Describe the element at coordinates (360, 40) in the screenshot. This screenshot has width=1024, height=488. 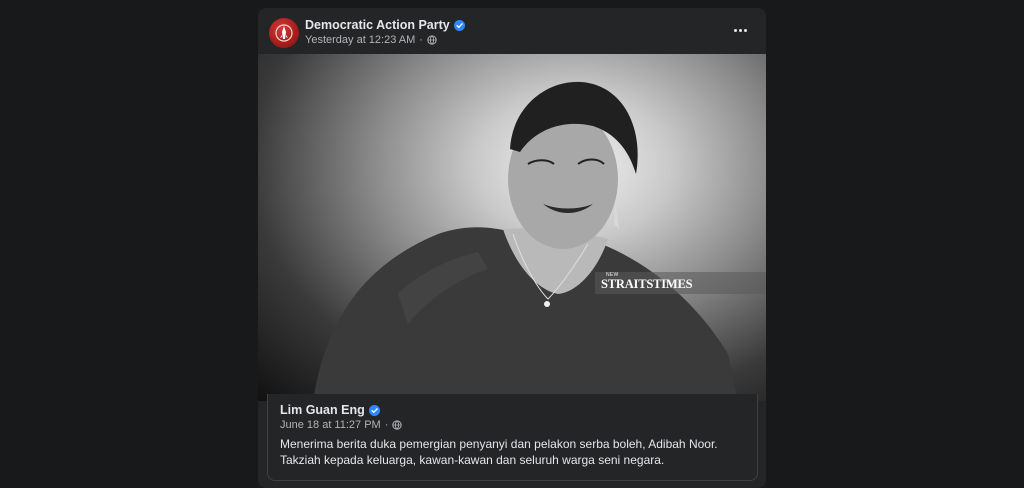
I see `post-timestamp: Yesterday at 12:23 AM` at that location.